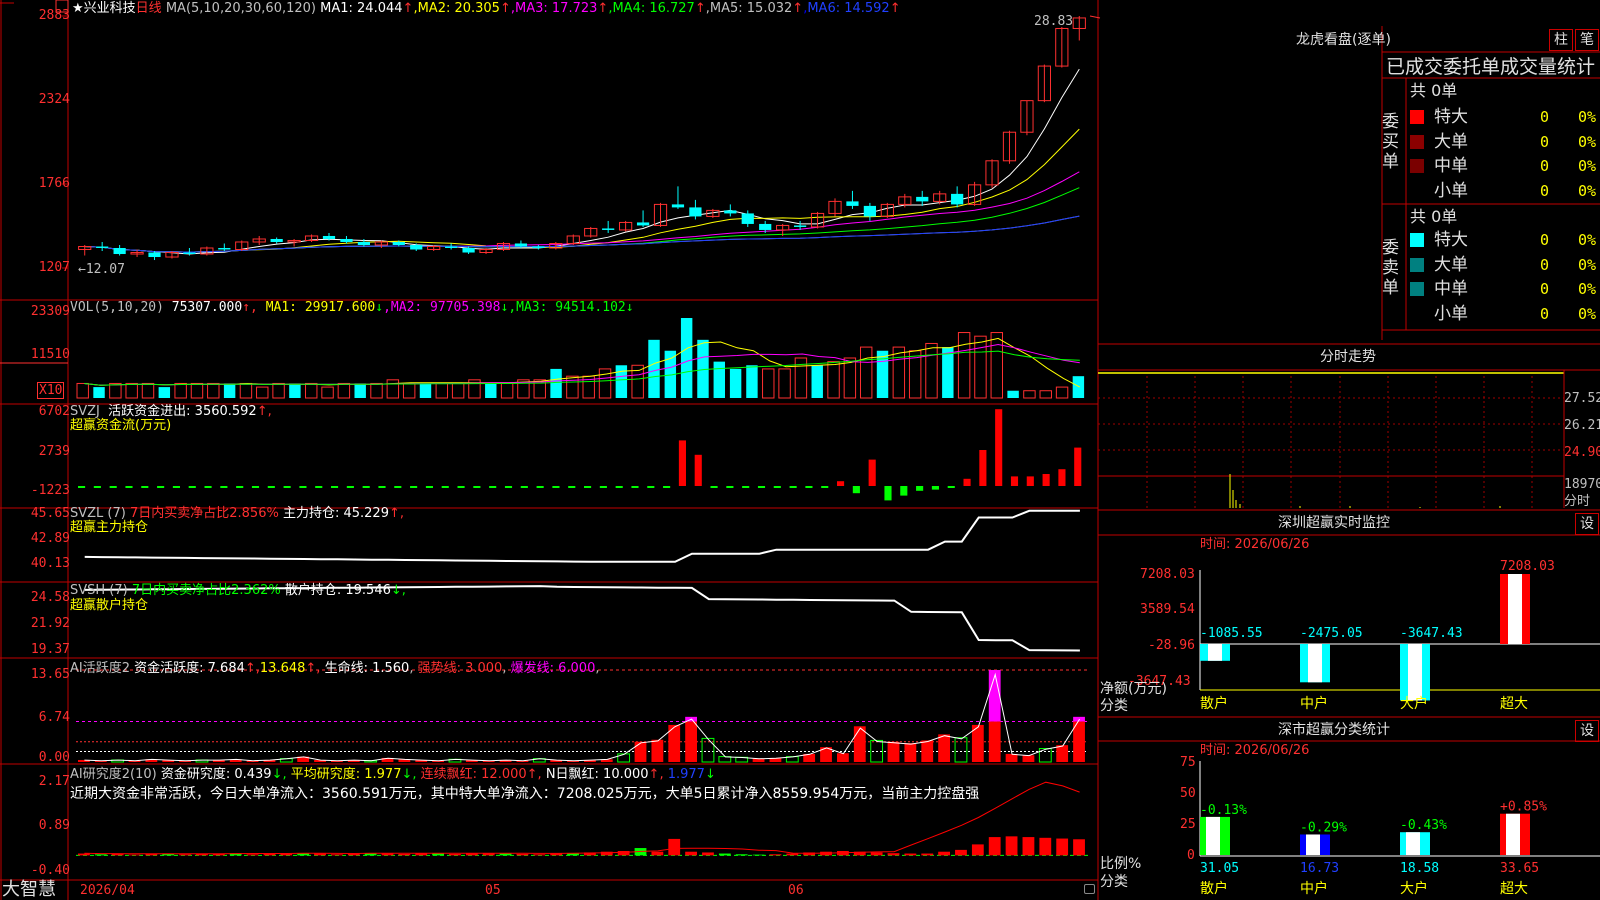 The height and width of the screenshot is (900, 1600). Describe the element at coordinates (1451, 141) in the screenshot. I see `buy-row-label: 大单` at that location.